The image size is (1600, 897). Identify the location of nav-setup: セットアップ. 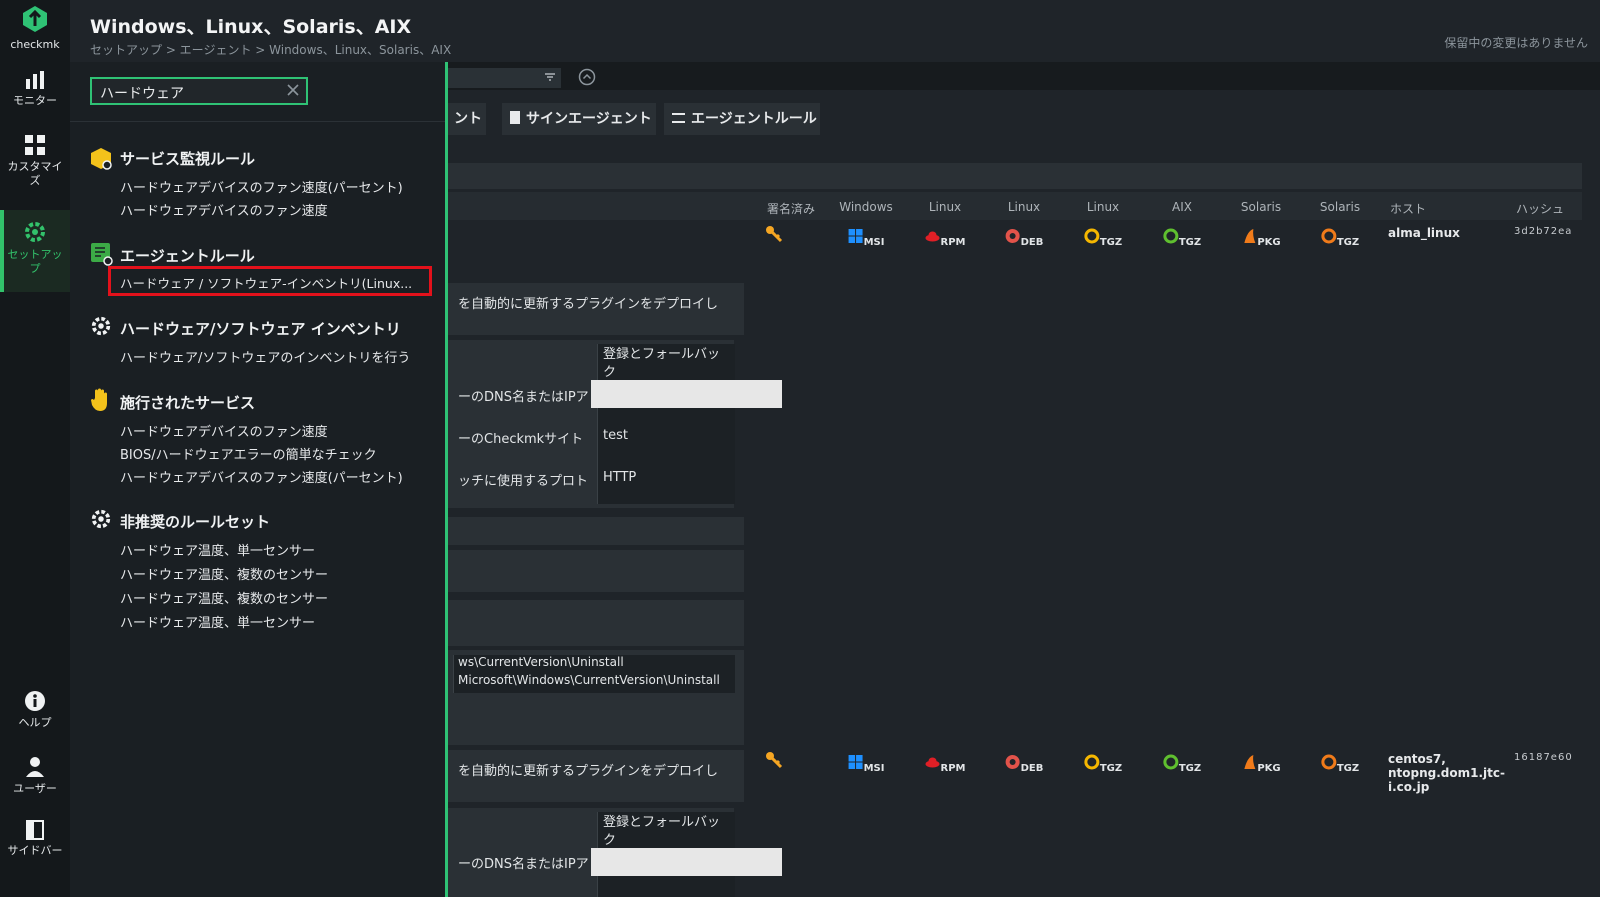
(35, 251).